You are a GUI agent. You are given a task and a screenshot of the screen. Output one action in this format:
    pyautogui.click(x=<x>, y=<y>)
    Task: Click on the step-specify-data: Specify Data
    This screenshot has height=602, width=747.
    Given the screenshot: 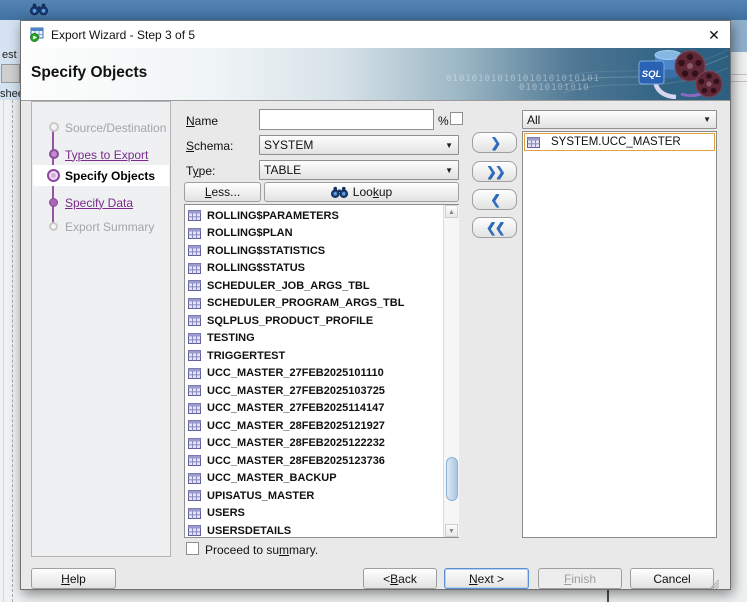 What is the action you would take?
    pyautogui.click(x=101, y=202)
    